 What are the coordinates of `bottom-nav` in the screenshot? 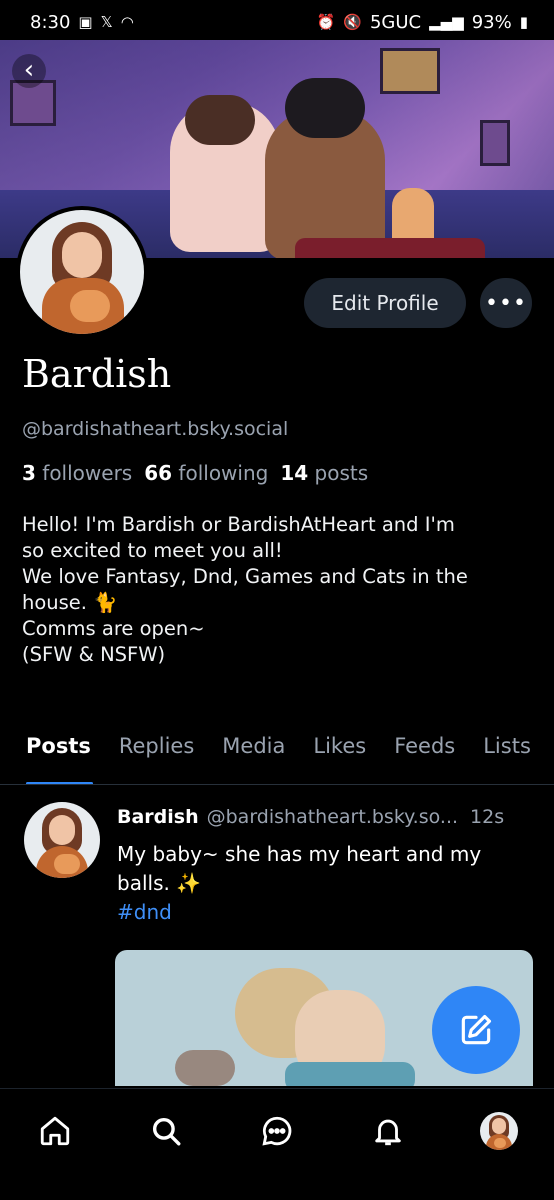 It's located at (277, 1130).